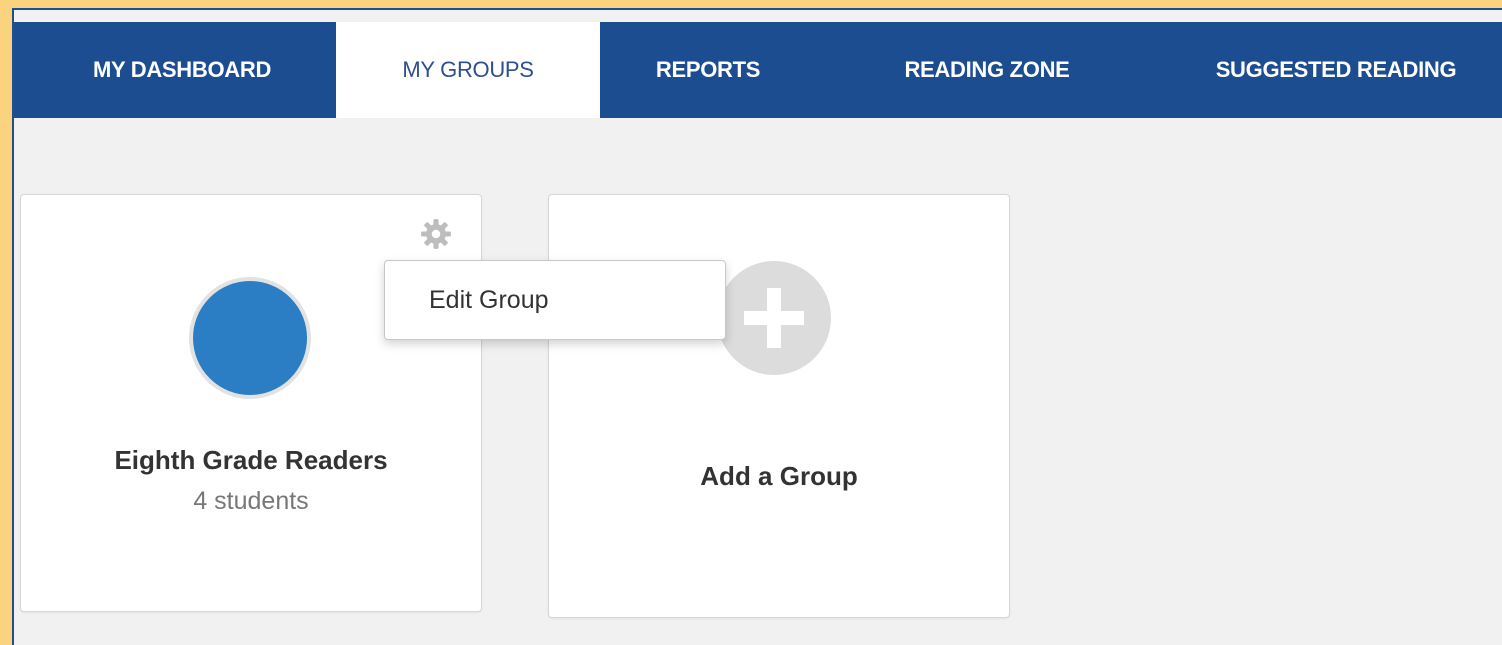 This screenshot has height=645, width=1502. What do you see at coordinates (182, 70) in the screenshot?
I see `tab-my-dashboard: MY DASHBOARD` at bounding box center [182, 70].